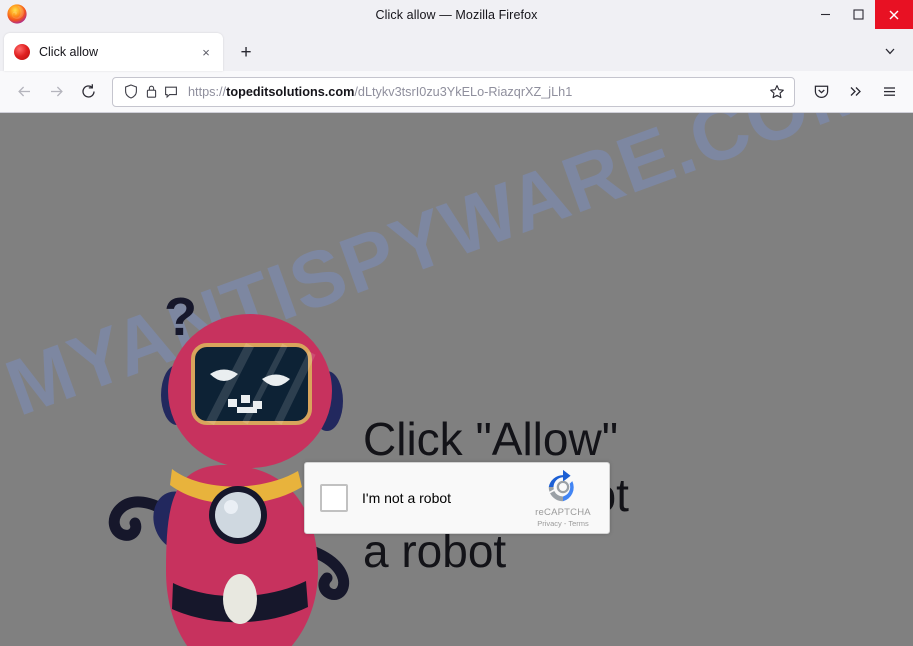  Describe the element at coordinates (24, 92) in the screenshot. I see `back-button` at that location.